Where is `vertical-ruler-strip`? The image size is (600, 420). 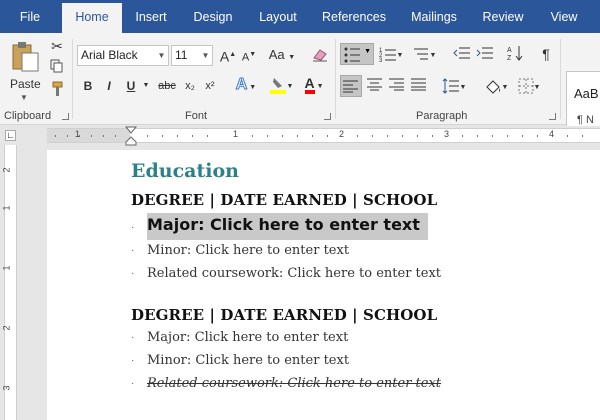
vertical-ruler-strip is located at coordinates (10, 282).